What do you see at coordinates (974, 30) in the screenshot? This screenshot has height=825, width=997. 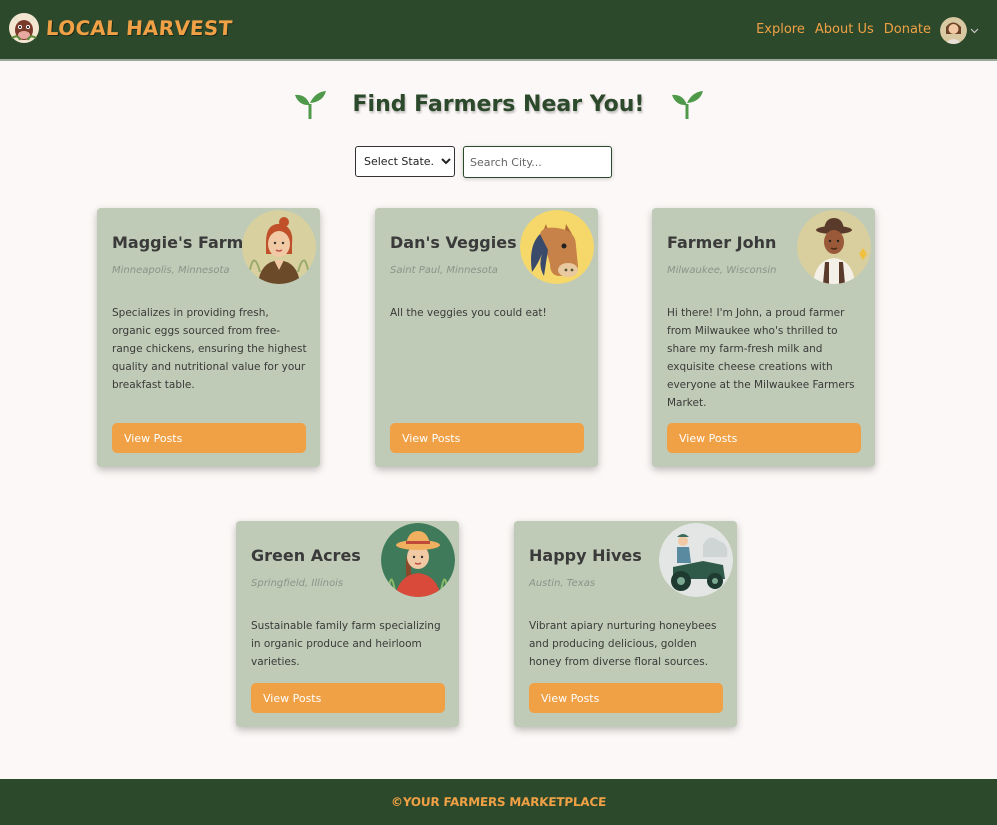 I see `chevron-down-icon` at bounding box center [974, 30].